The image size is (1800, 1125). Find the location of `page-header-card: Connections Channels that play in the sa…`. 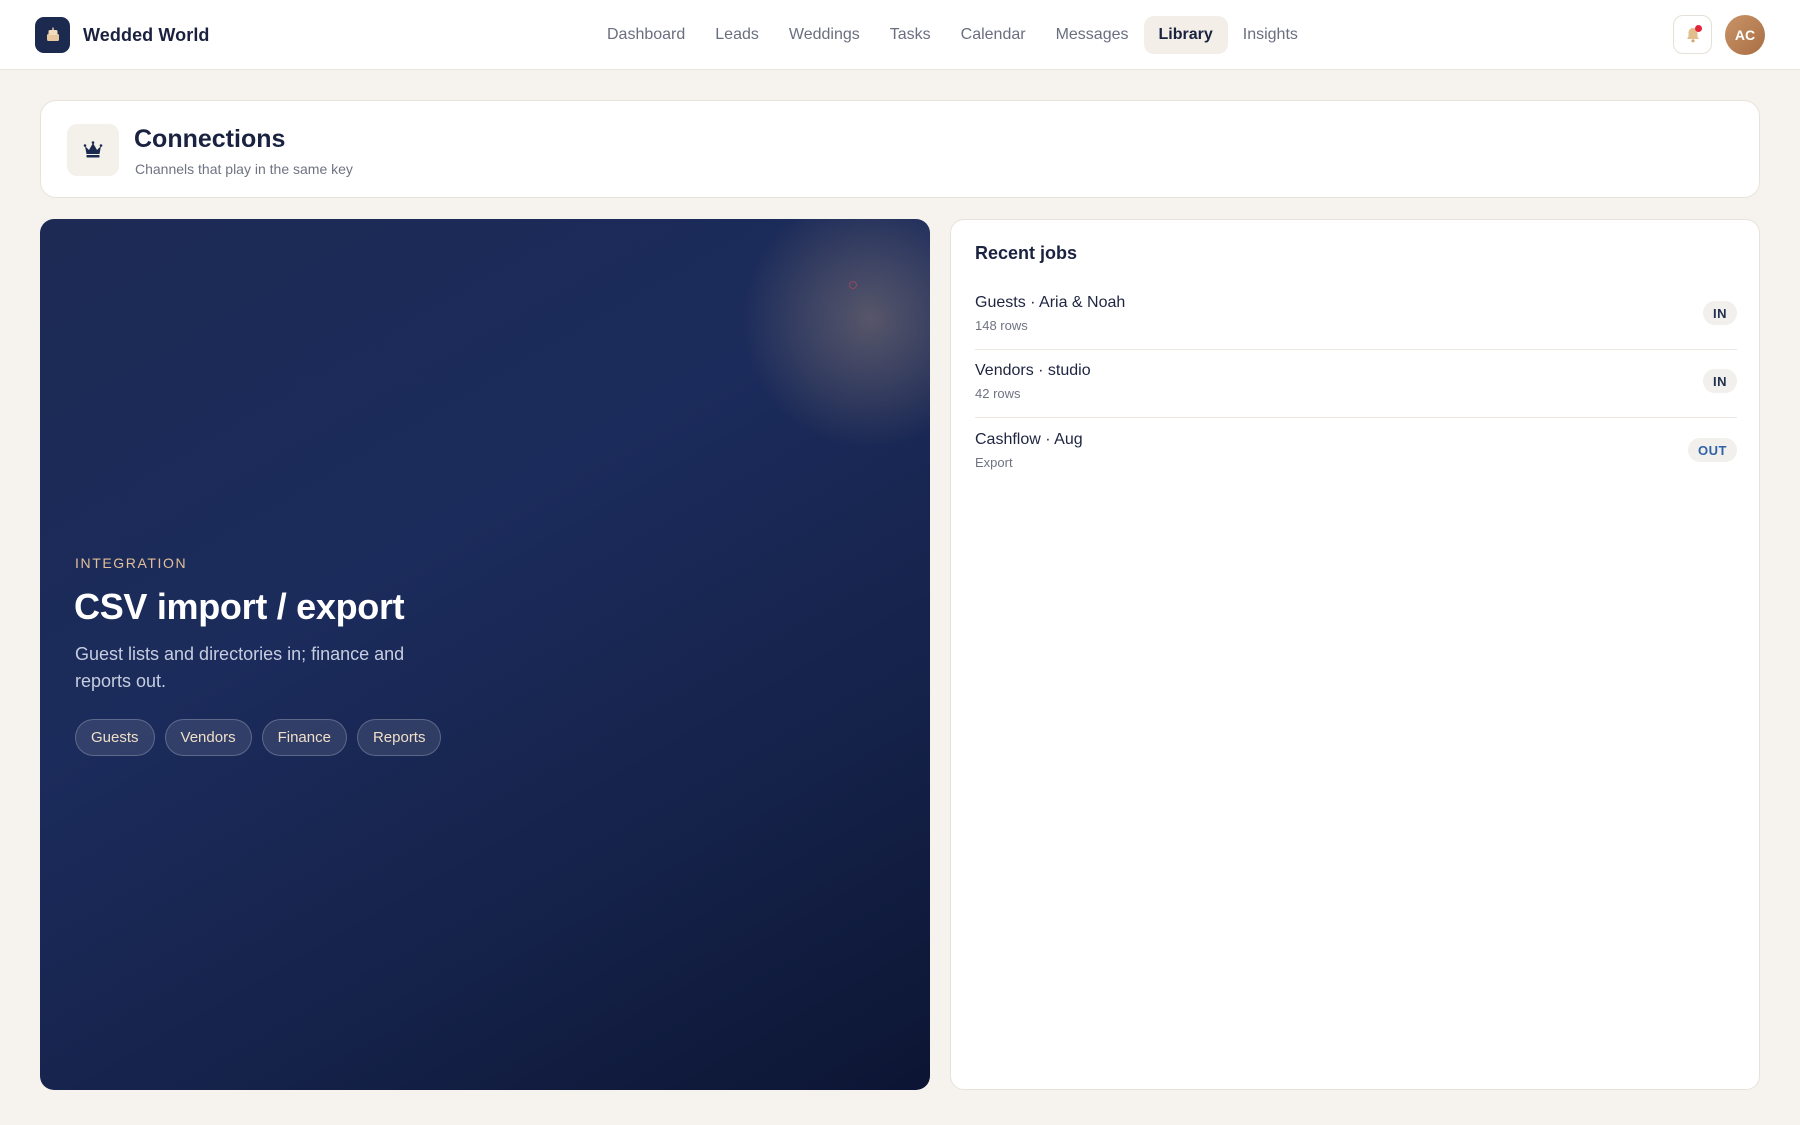

page-header-card: Connections Channels that play in the sa… is located at coordinates (900, 149).